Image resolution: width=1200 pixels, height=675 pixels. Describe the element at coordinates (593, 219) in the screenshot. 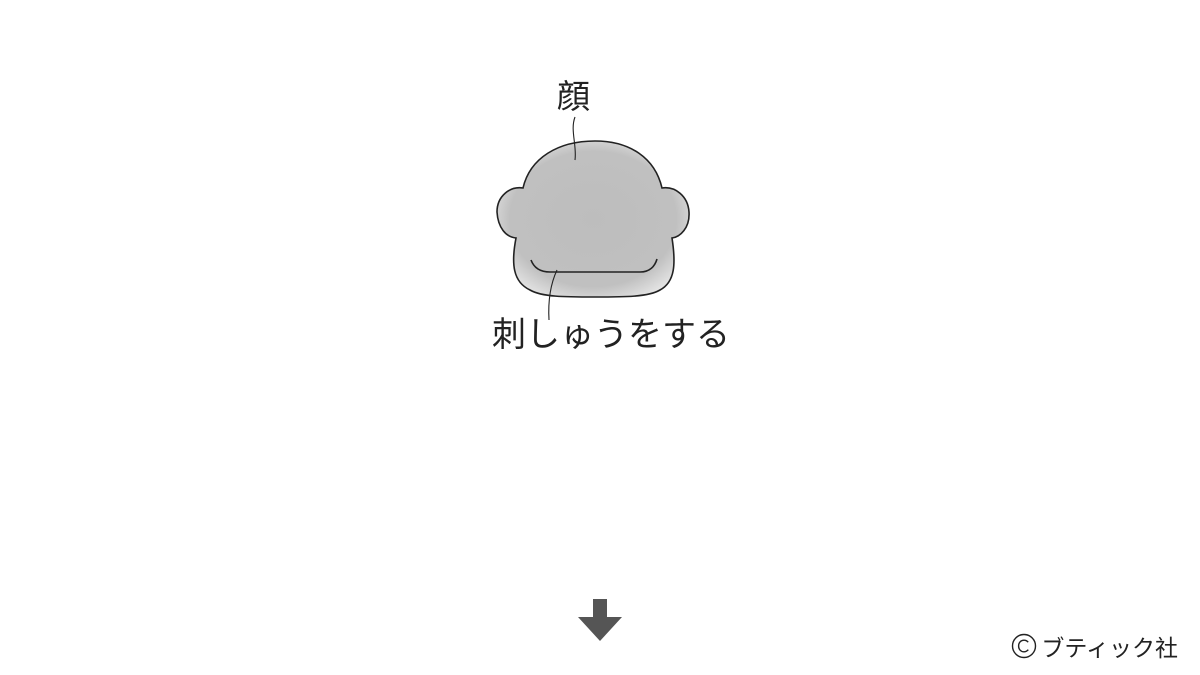

I see `face-shape` at that location.